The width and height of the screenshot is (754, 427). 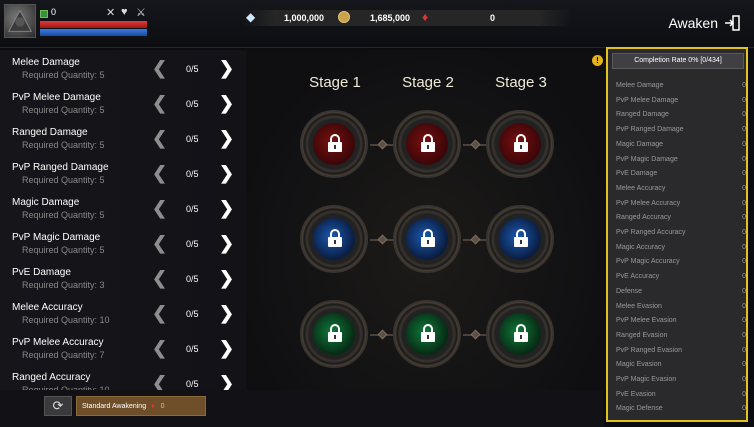 What do you see at coordinates (647, 100) in the screenshot?
I see `completion-stat-name: PvP Melee Damage` at bounding box center [647, 100].